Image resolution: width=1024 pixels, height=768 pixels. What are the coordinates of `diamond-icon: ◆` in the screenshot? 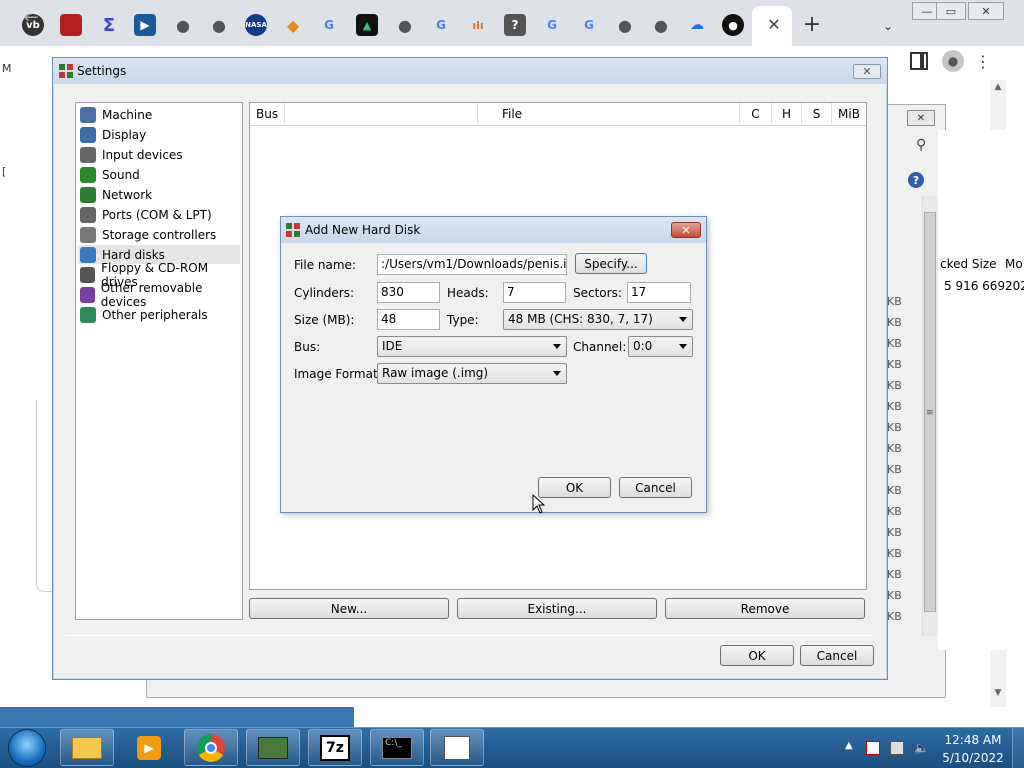 It's located at (293, 25).